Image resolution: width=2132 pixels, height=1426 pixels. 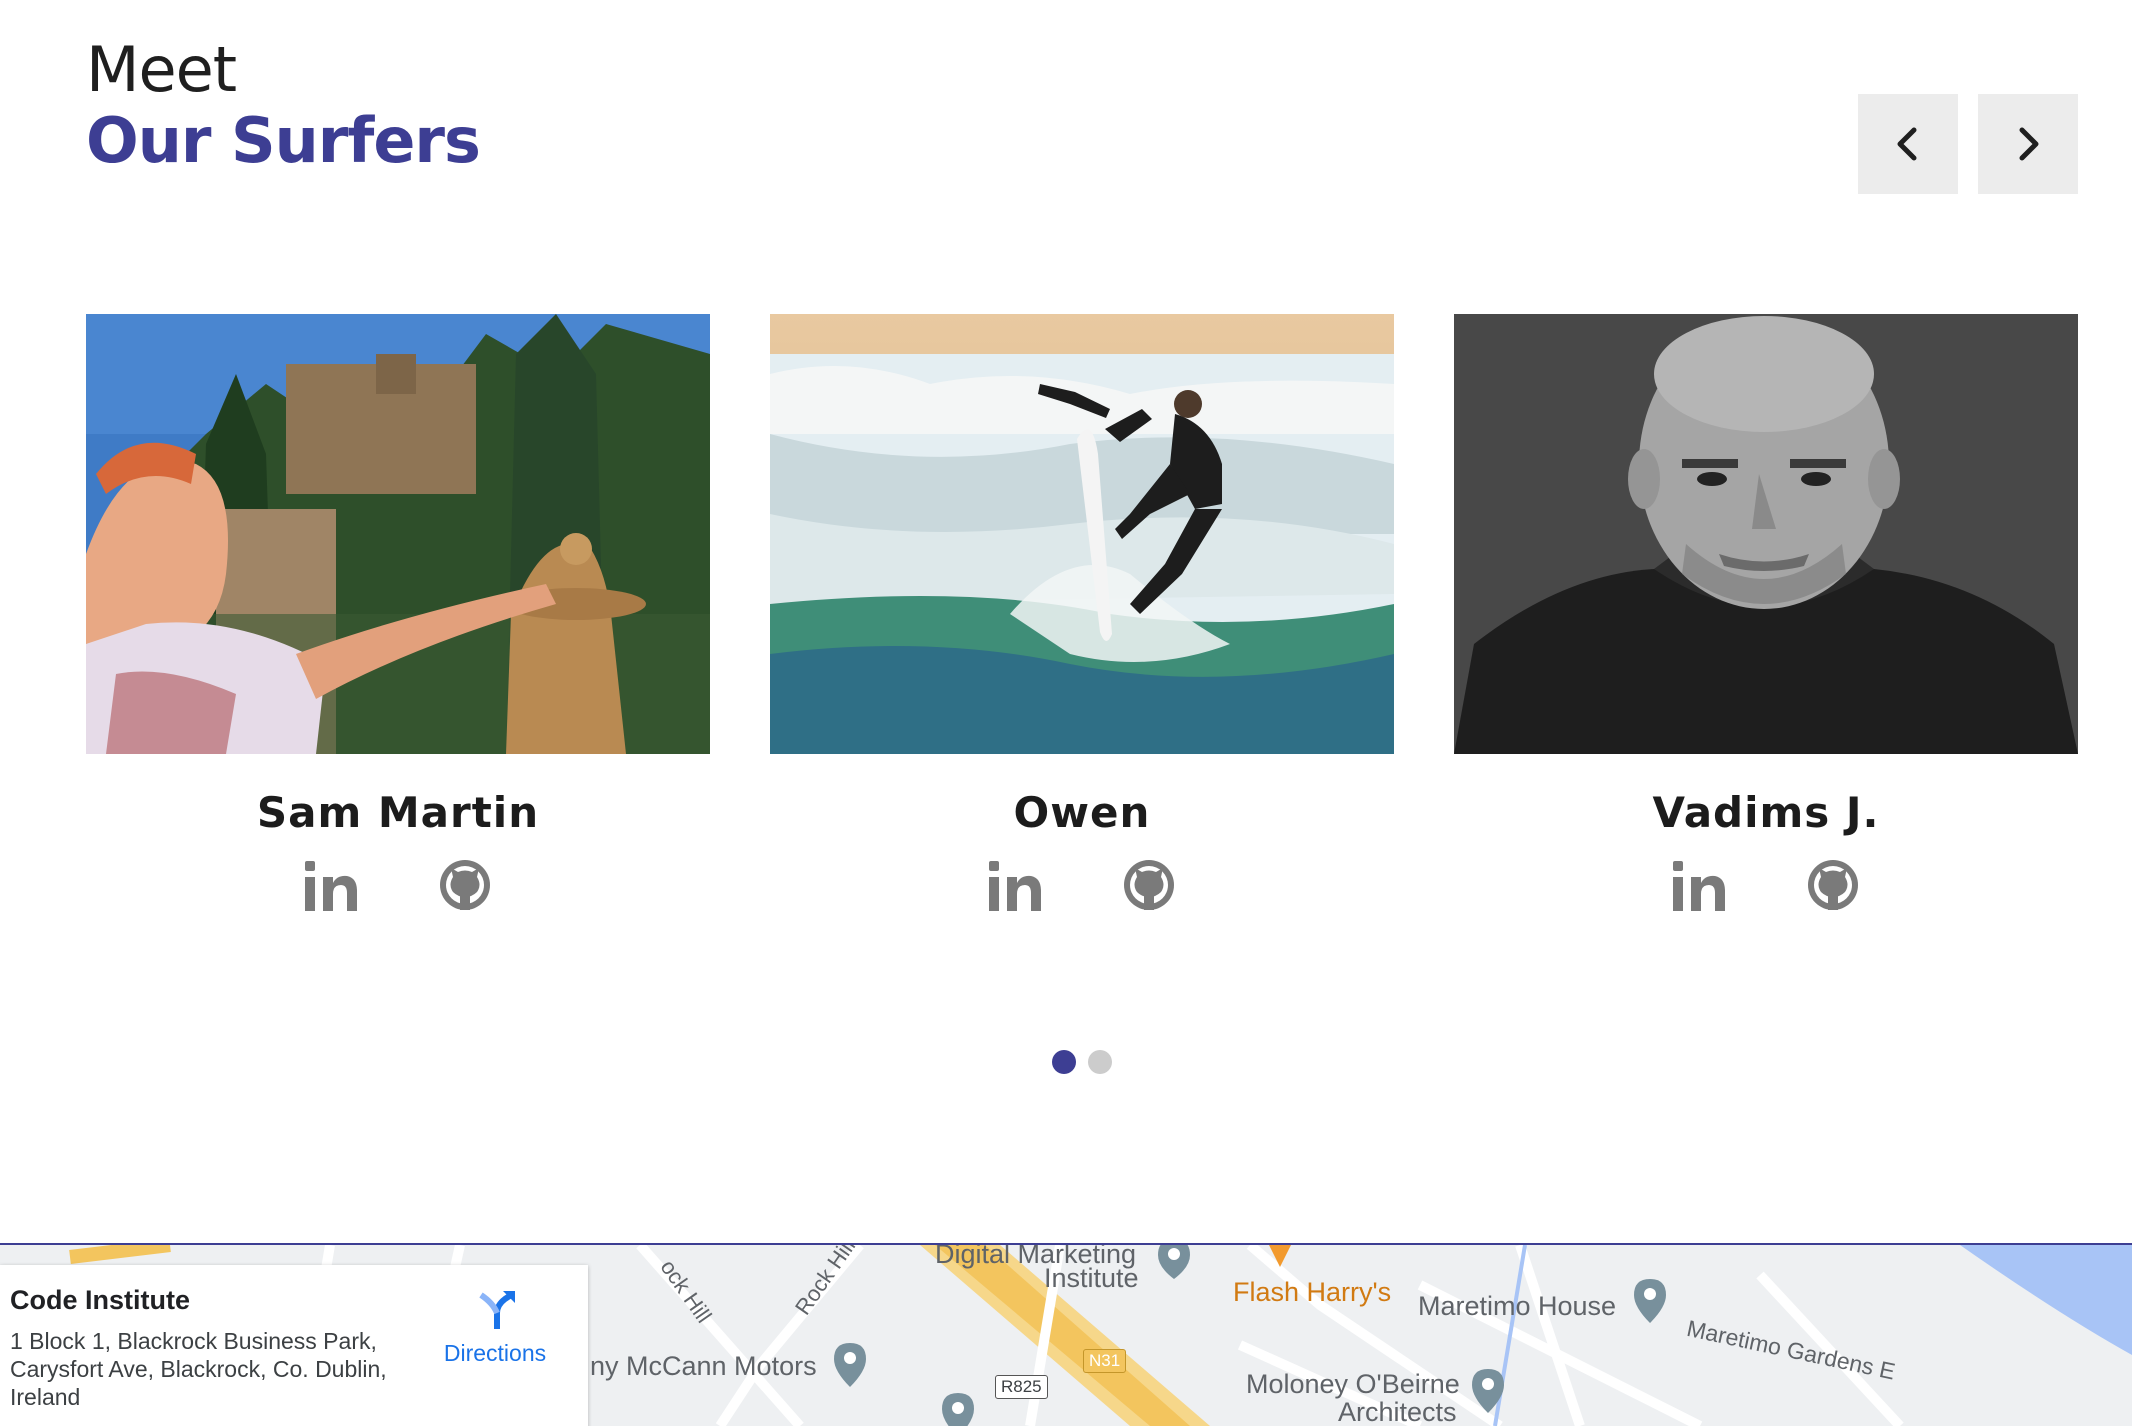 I want to click on carousel-next-button, so click(x=2028, y=144).